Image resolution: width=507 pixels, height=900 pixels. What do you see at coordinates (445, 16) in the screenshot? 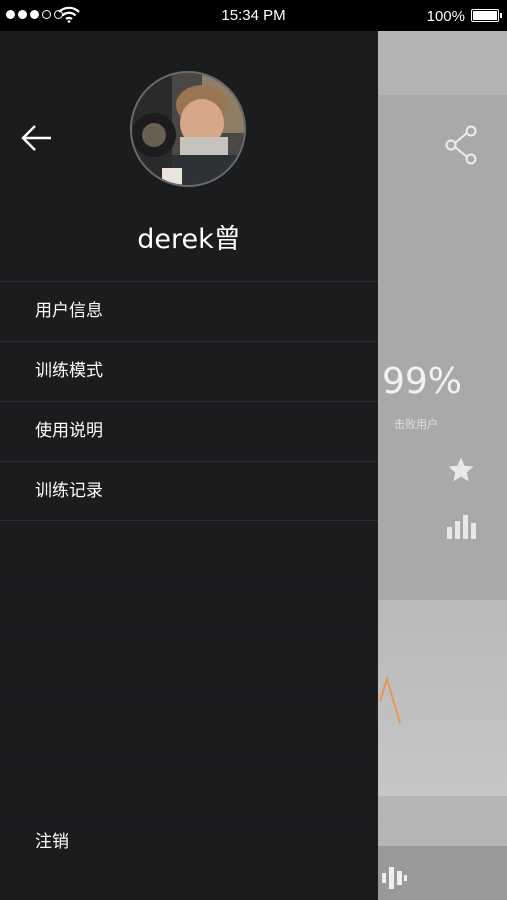
I see `battery-percent: 100%` at bounding box center [445, 16].